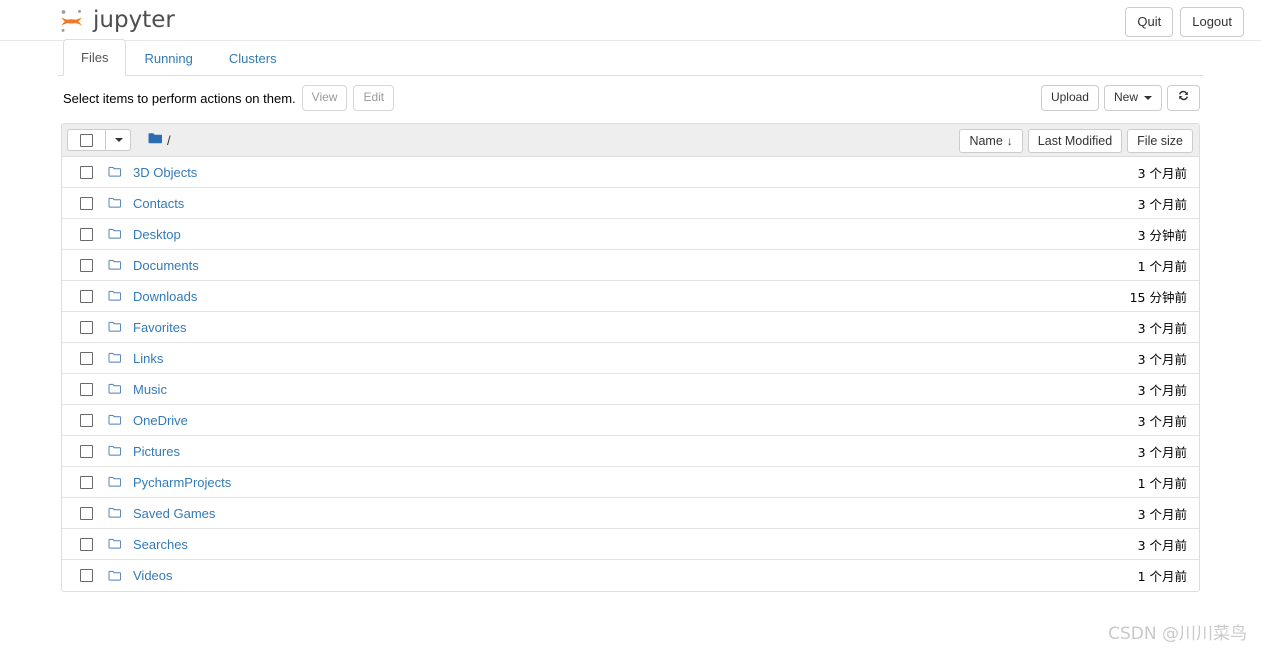  I want to click on select-all-checkbox, so click(86, 140).